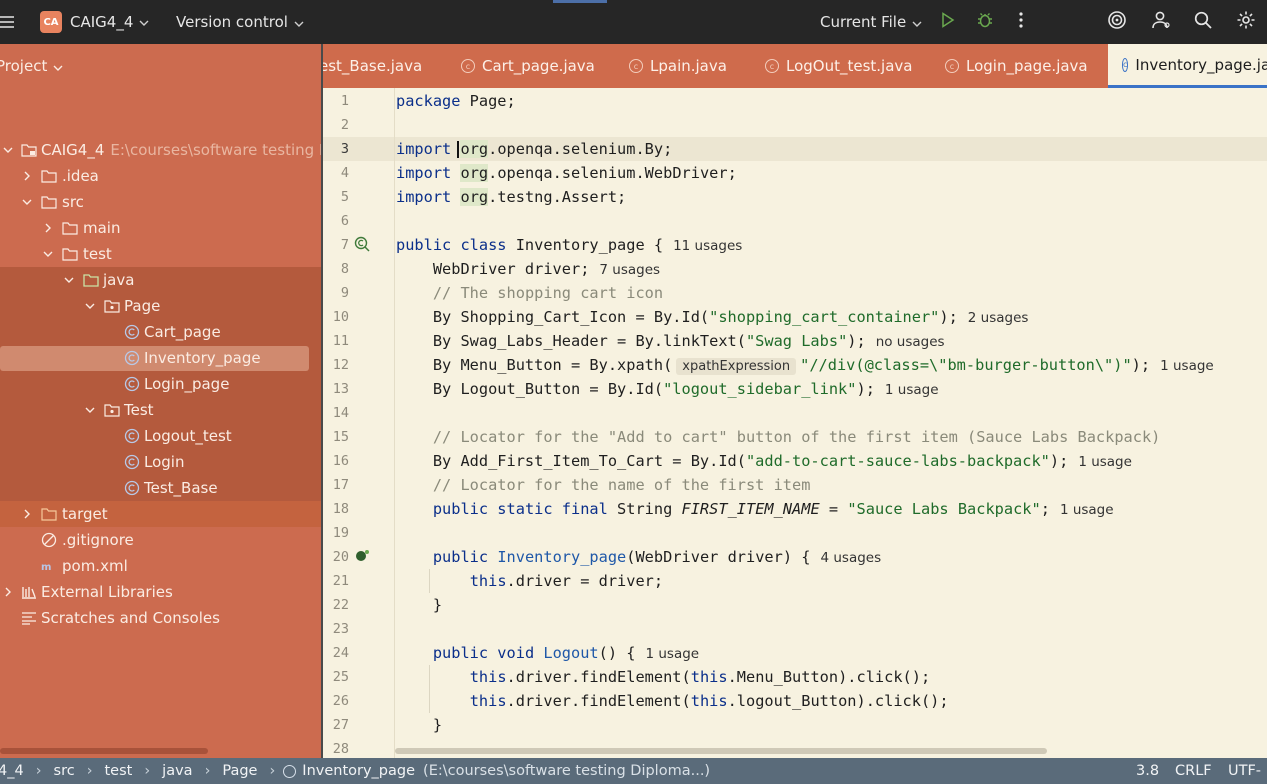  What do you see at coordinates (419, 725) in the screenshot?
I see `code-line: }` at bounding box center [419, 725].